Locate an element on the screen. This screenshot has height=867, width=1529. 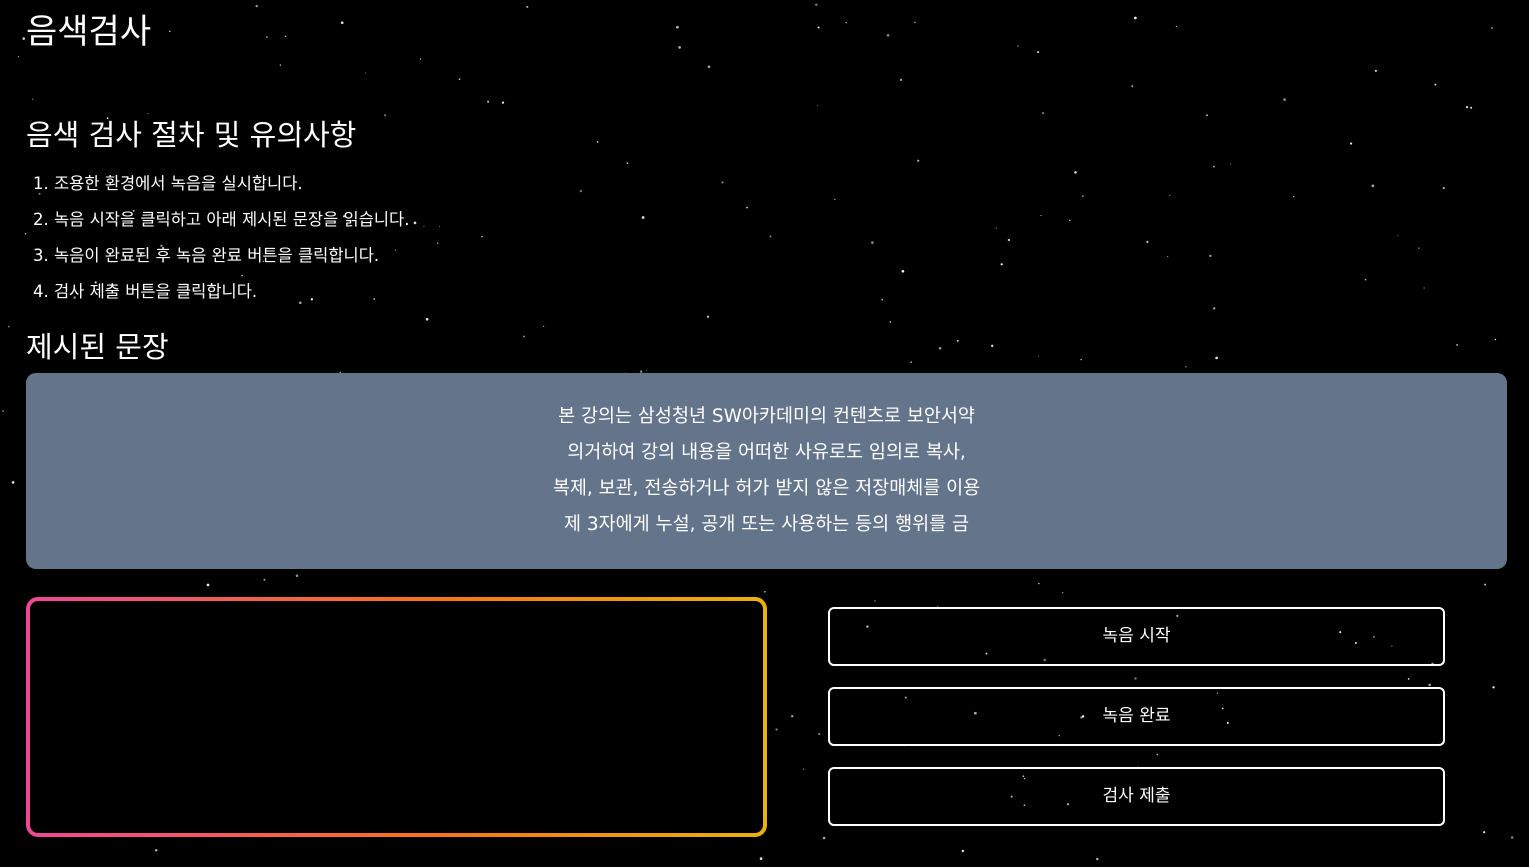
recording-visualizer is located at coordinates (396, 717).